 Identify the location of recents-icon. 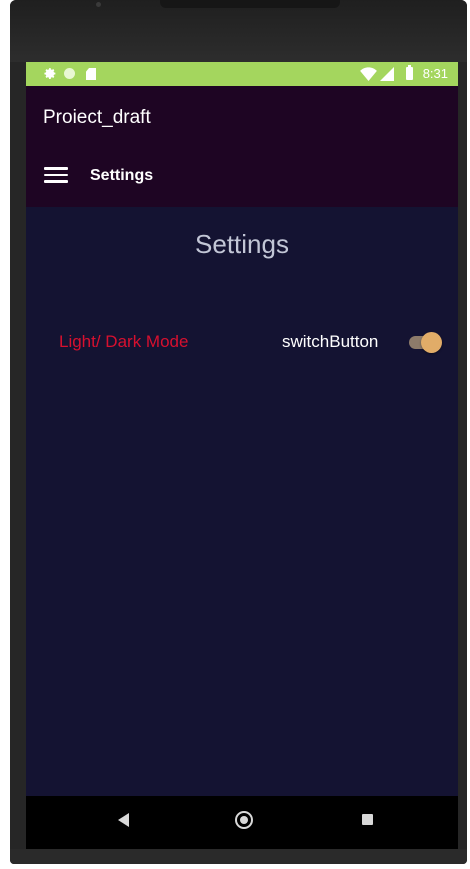
(367, 819).